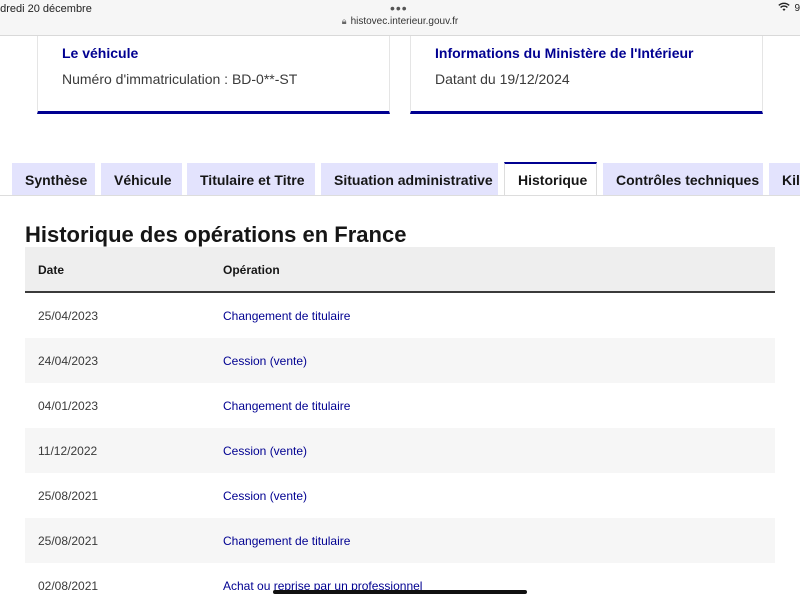 This screenshot has height=608, width=800. I want to click on table-row: 24/04/2023 Cession (vente), so click(400, 360).